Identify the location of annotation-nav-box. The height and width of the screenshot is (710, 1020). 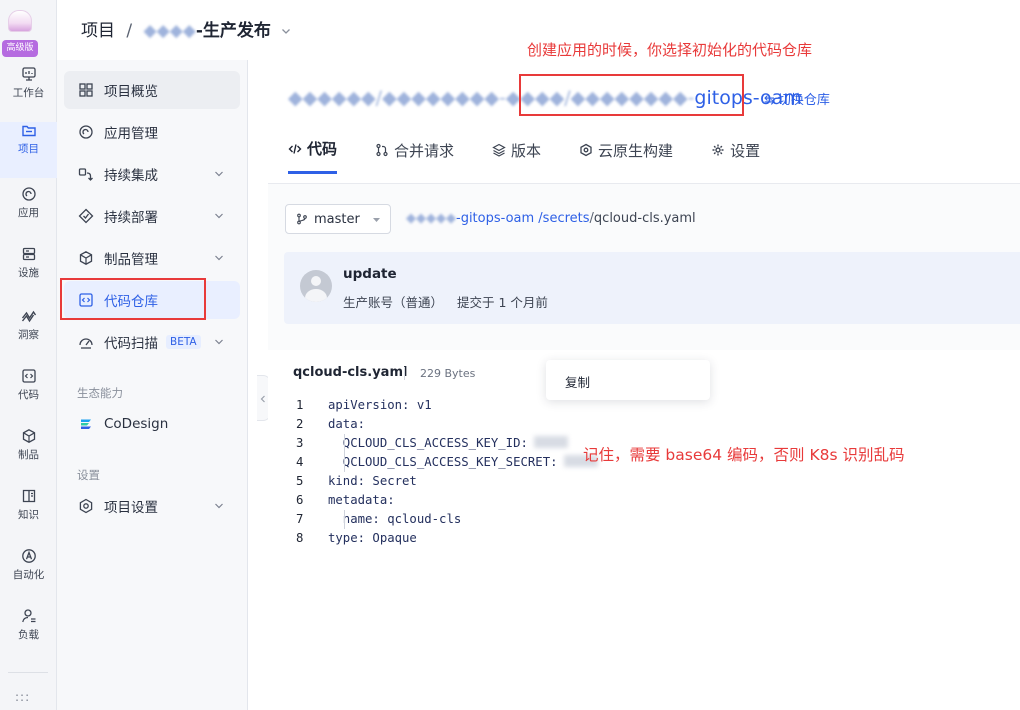
(133, 299).